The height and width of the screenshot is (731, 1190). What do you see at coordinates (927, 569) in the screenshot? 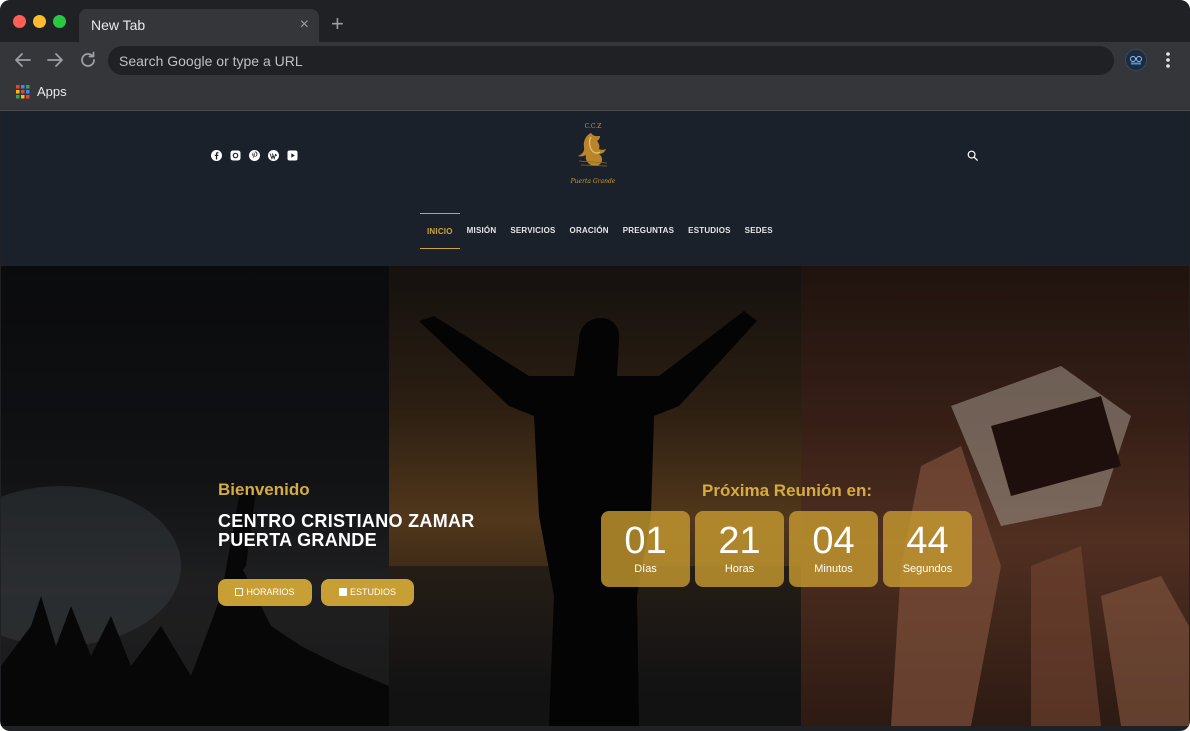
I see `countdown-seconds-label: Segundos` at bounding box center [927, 569].